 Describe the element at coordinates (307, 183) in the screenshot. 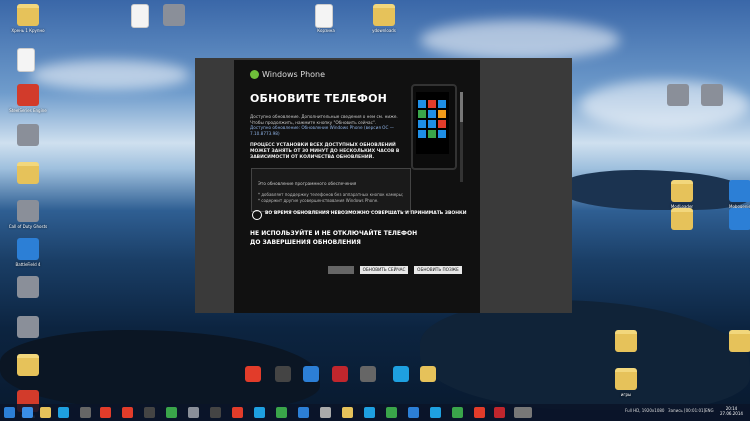

I see `notes-title: Это обновление программного обеспечения` at that location.